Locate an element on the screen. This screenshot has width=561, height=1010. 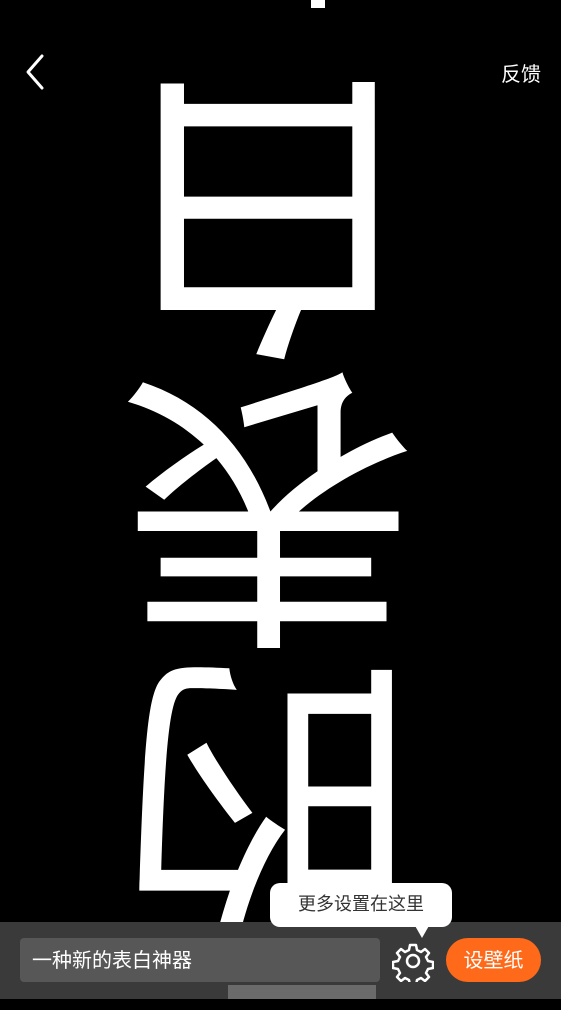
gear-icon is located at coordinates (413, 965).